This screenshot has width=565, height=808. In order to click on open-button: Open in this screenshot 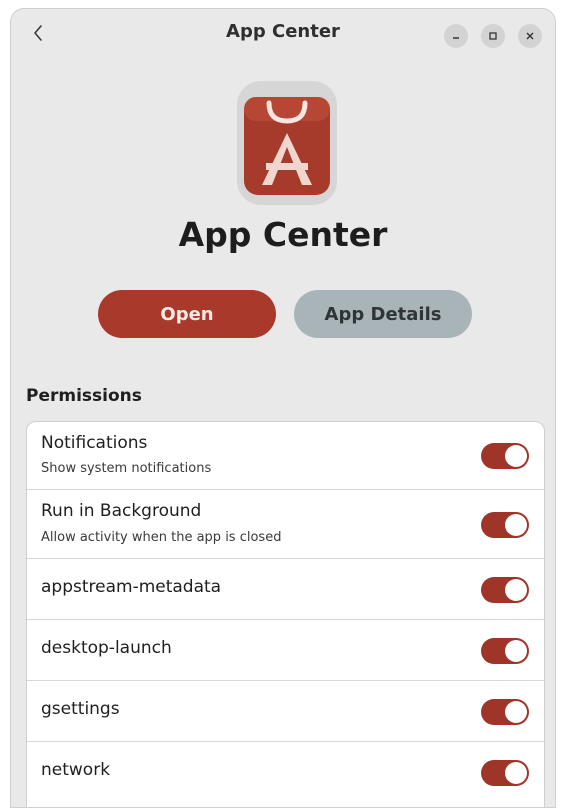, I will do `click(187, 314)`.